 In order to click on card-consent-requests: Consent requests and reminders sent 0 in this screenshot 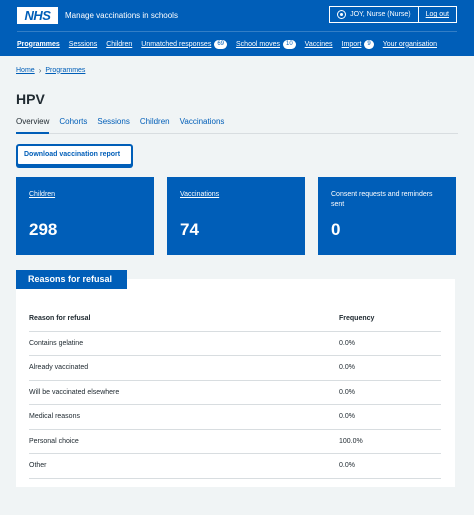, I will do `click(387, 216)`.